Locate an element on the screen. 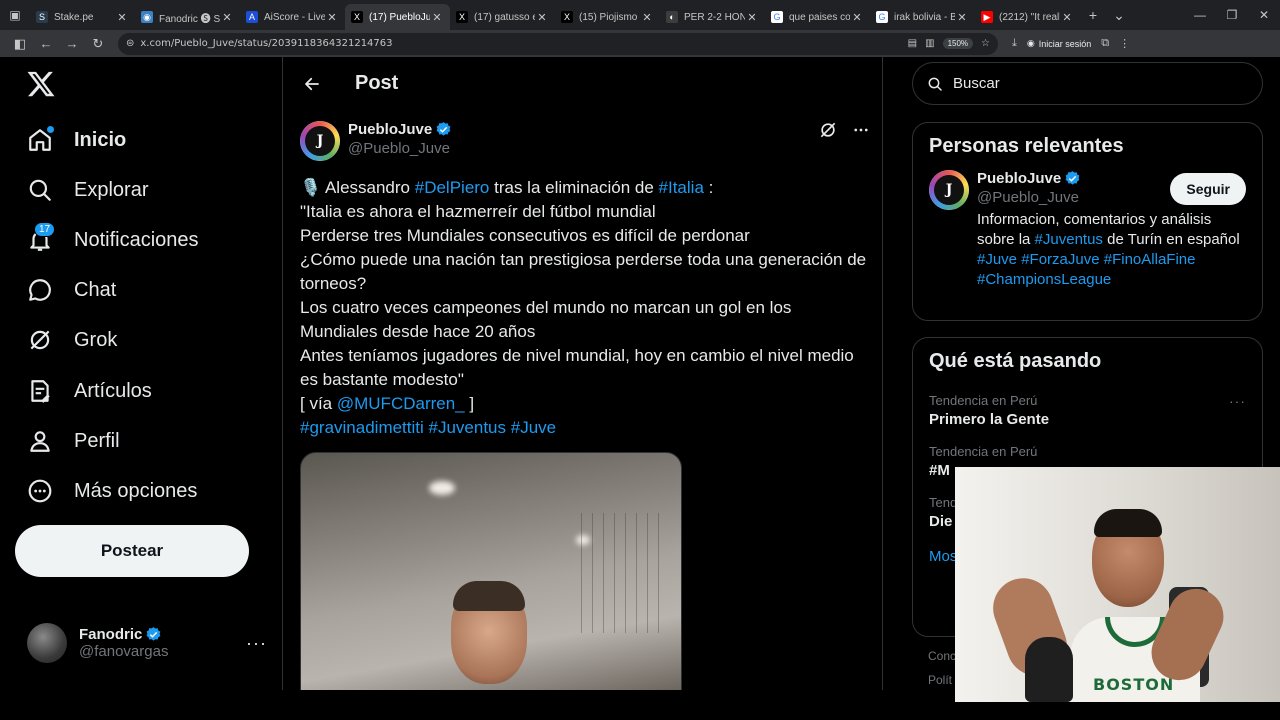 This screenshot has width=1280, height=720. tweet-line: #gravinadimettiti #Juventus #Juve is located at coordinates (585, 428).